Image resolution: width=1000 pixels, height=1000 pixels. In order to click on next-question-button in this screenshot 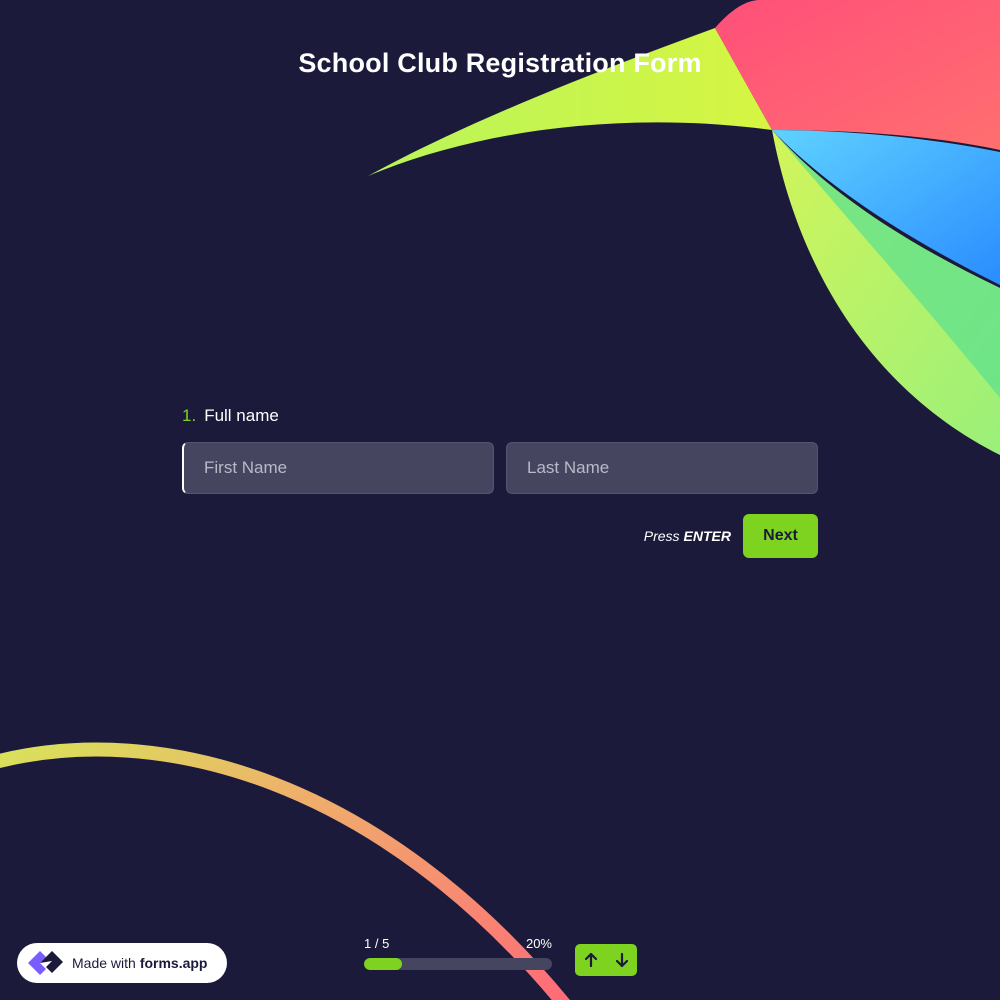, I will do `click(621, 960)`.